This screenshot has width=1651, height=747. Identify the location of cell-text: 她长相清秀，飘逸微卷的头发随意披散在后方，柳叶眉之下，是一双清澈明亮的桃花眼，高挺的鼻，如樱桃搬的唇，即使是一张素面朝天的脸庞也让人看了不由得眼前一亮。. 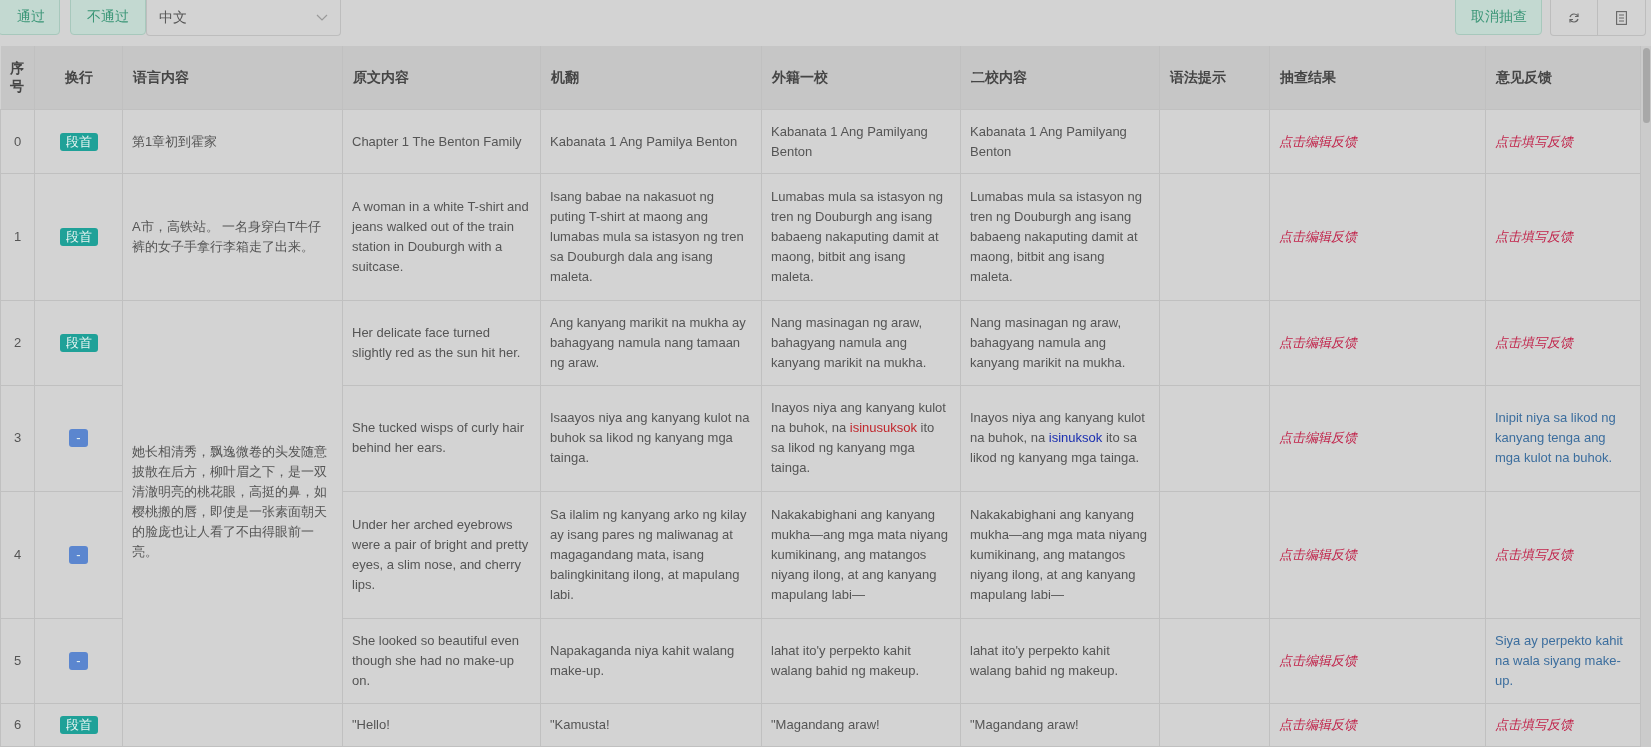
(229, 501).